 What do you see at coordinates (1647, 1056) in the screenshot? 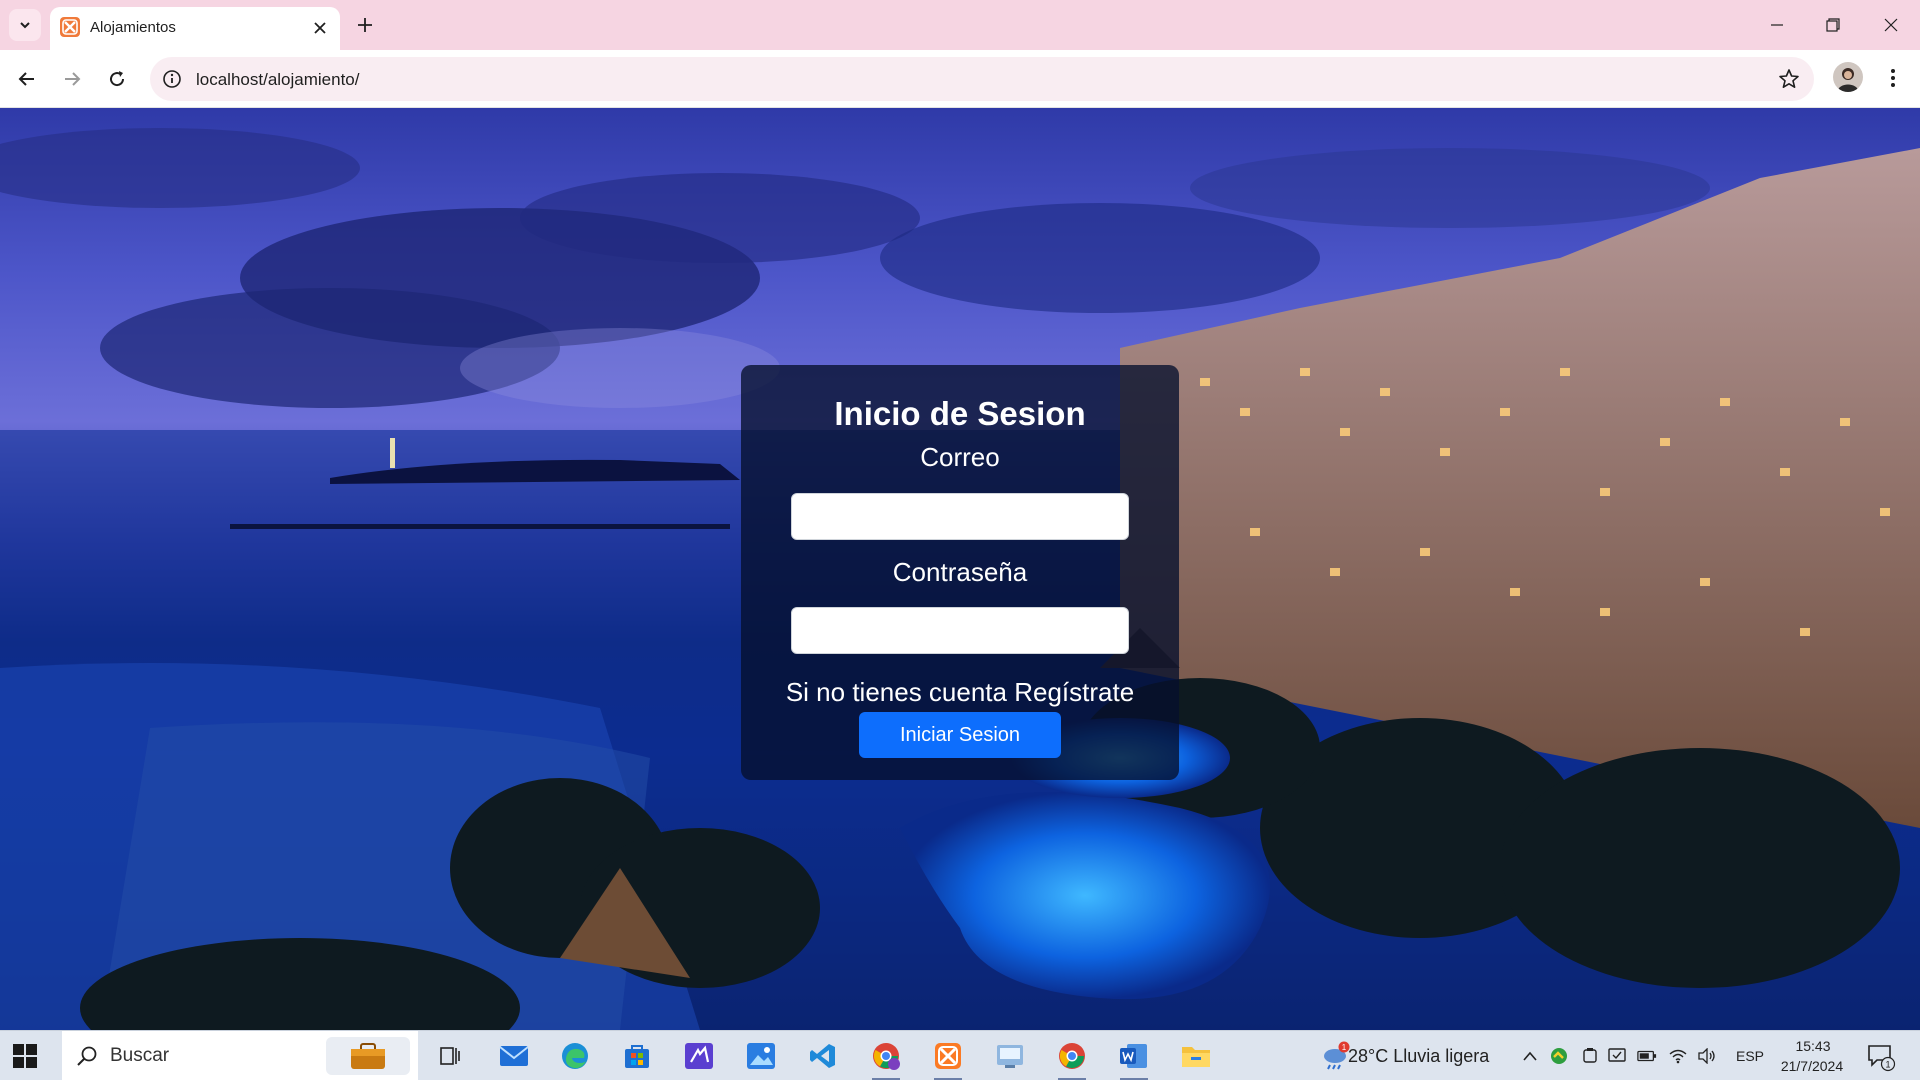
I see `battery-icon` at bounding box center [1647, 1056].